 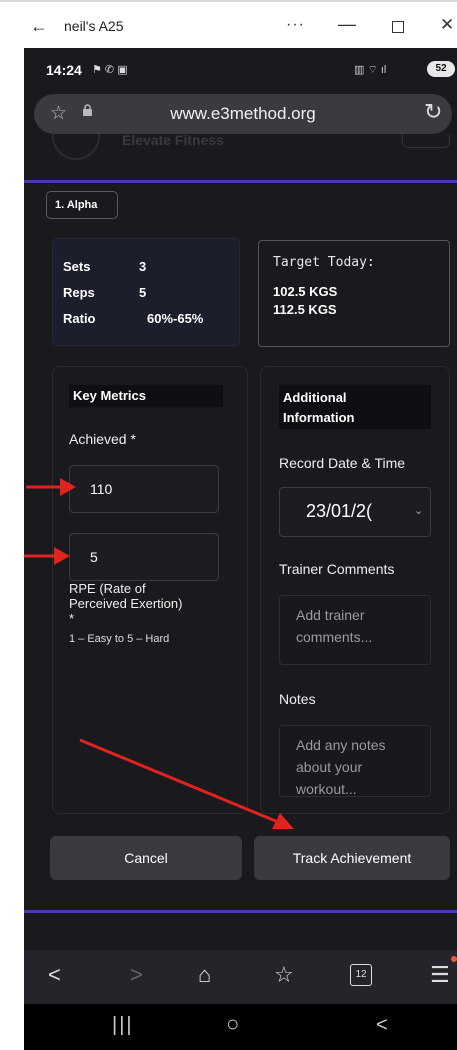 What do you see at coordinates (146, 396) in the screenshot?
I see `key-metrics-title: Key Metrics` at bounding box center [146, 396].